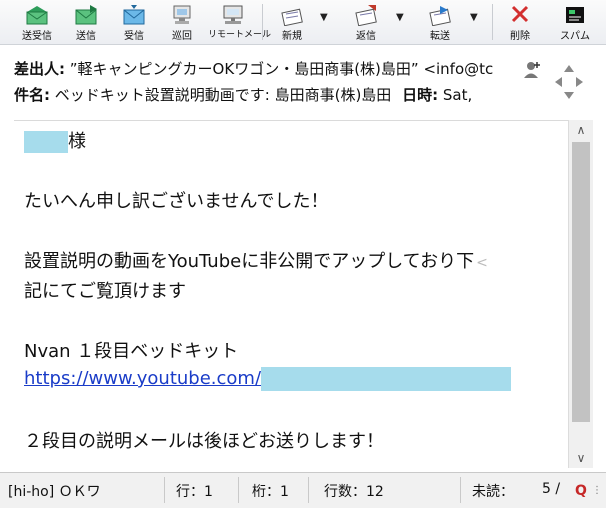  What do you see at coordinates (270, 492) in the screenshot?
I see `status-column: 桁：1` at bounding box center [270, 492].